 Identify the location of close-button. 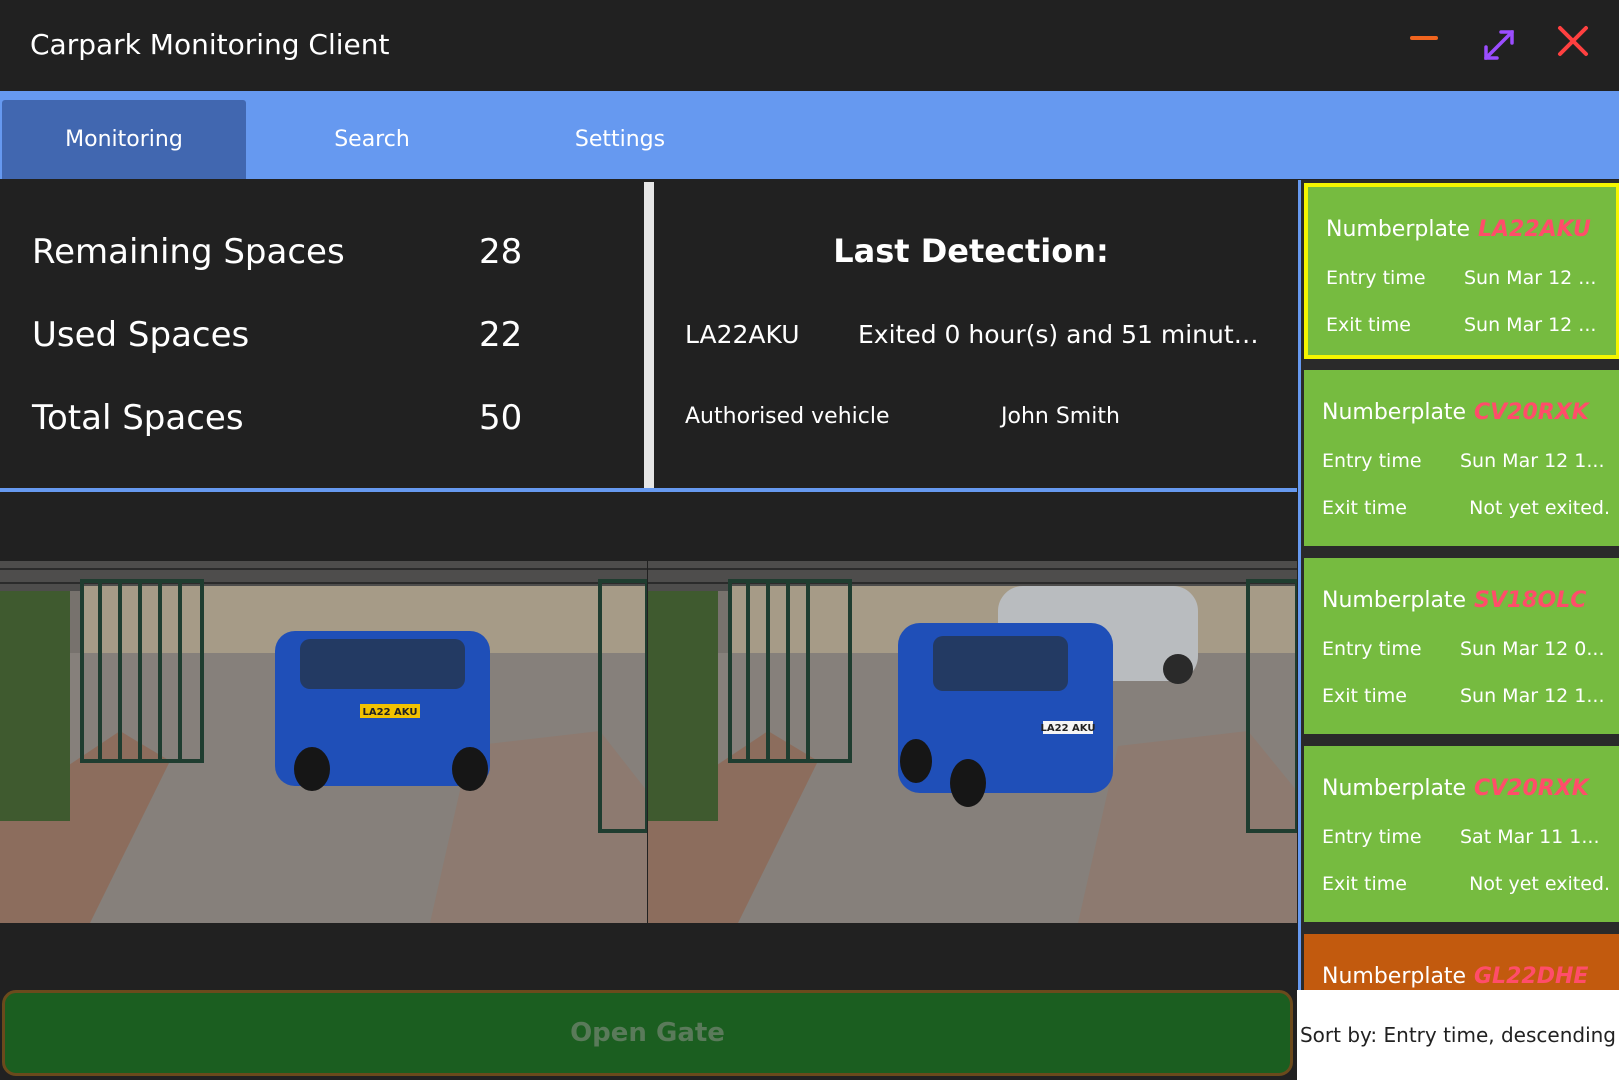
(1575, 45).